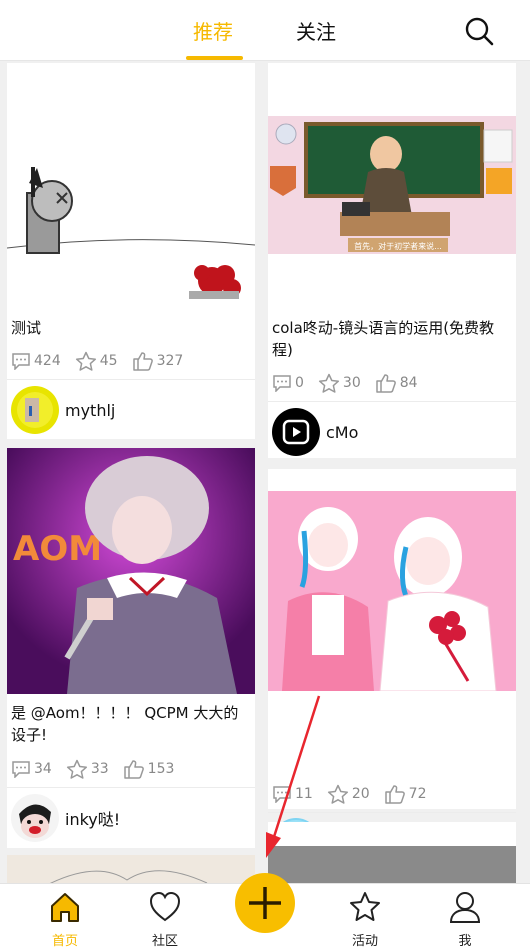 The width and height of the screenshot is (530, 951). What do you see at coordinates (26, 328) in the screenshot?
I see `post-title: 测试` at bounding box center [26, 328].